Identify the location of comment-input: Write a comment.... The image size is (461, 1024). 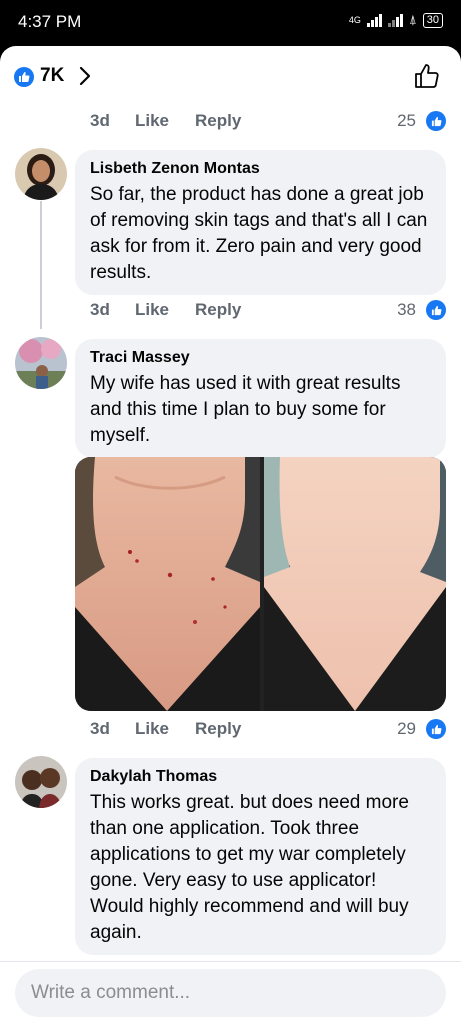
(230, 993).